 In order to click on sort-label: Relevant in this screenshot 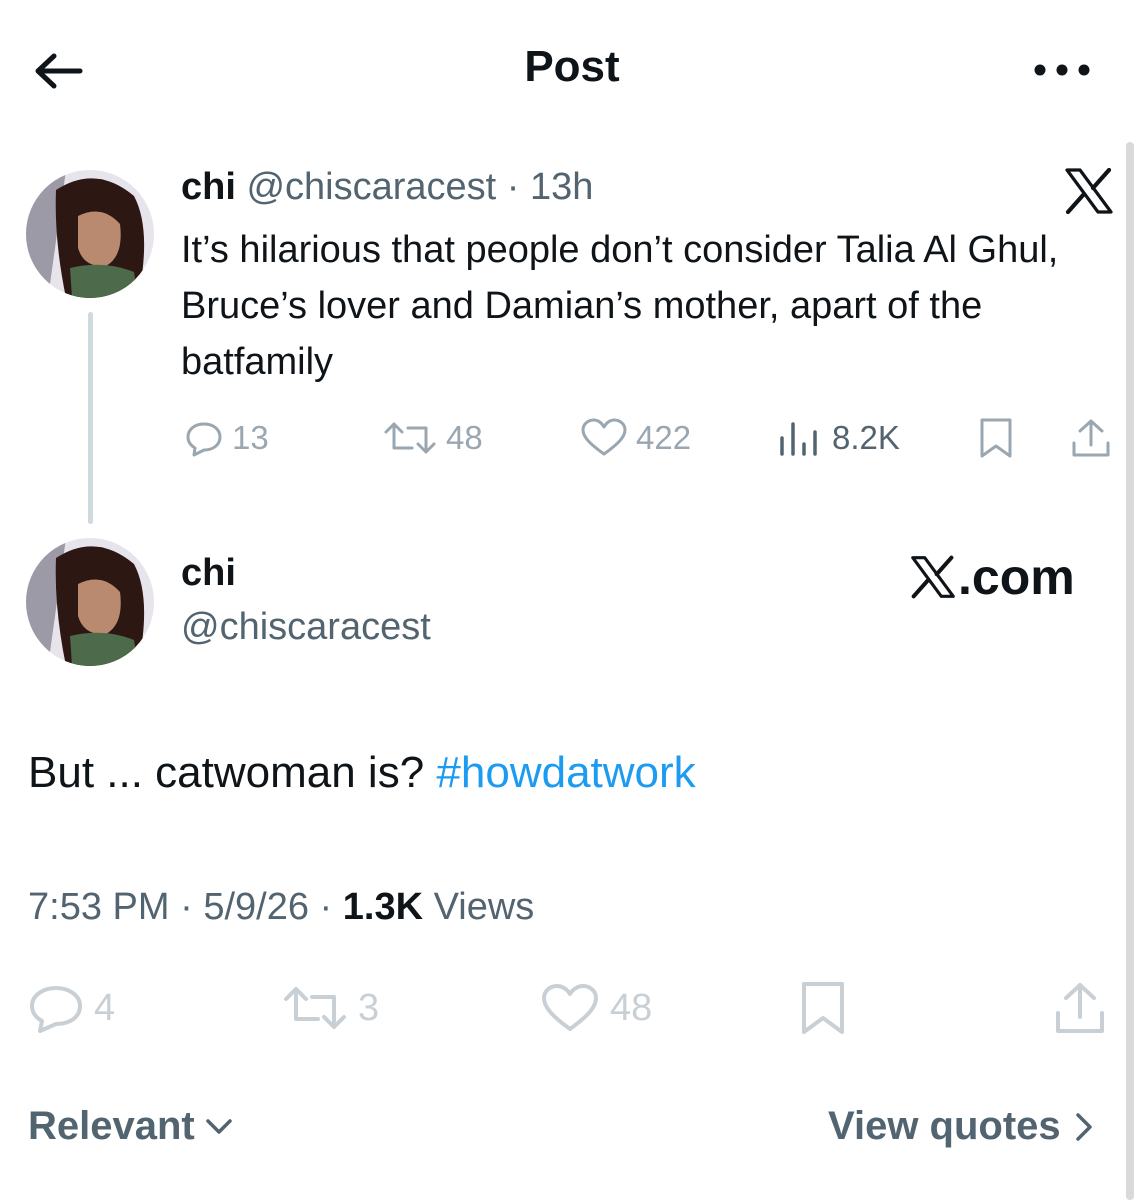, I will do `click(111, 1126)`.